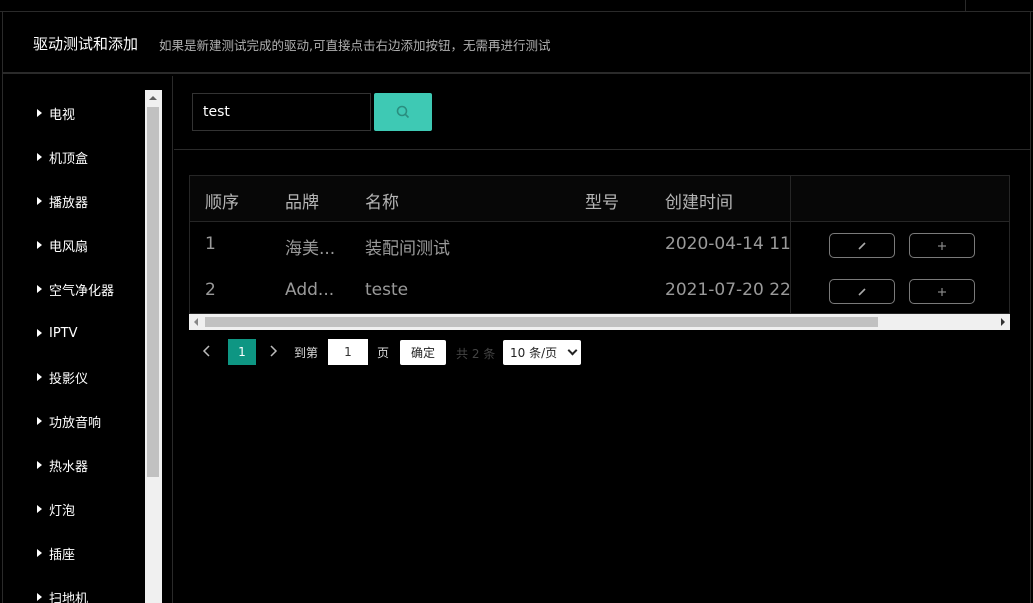 The width and height of the screenshot is (1033, 603). Describe the element at coordinates (62, 511) in the screenshot. I see `sidebar-item-label: 灯泡` at that location.